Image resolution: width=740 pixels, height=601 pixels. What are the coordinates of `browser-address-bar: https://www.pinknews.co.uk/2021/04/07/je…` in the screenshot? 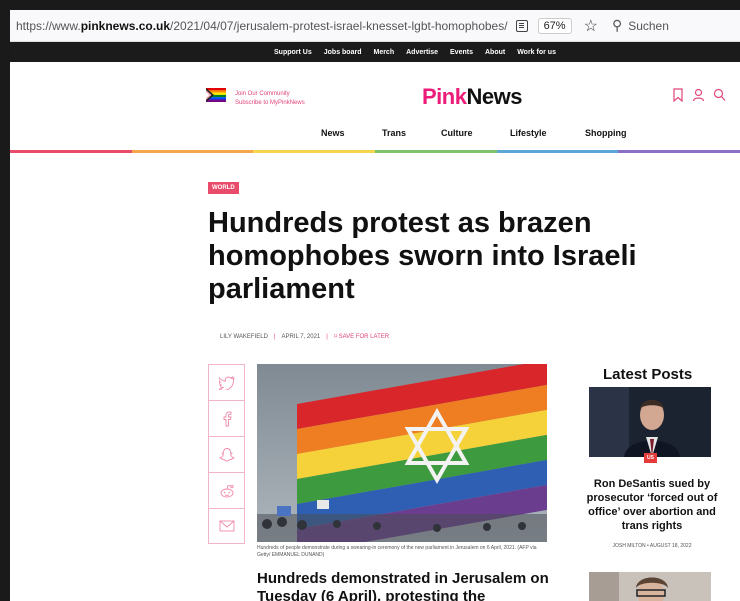 It's located at (375, 26).